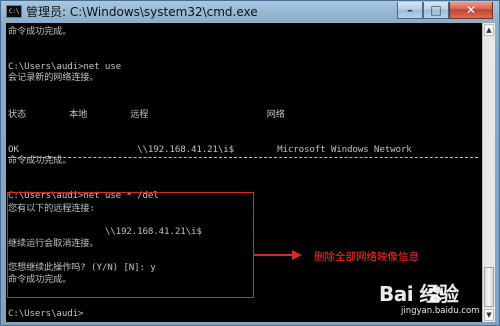  What do you see at coordinates (278, 255) in the screenshot?
I see `red-arrow-icon` at bounding box center [278, 255].